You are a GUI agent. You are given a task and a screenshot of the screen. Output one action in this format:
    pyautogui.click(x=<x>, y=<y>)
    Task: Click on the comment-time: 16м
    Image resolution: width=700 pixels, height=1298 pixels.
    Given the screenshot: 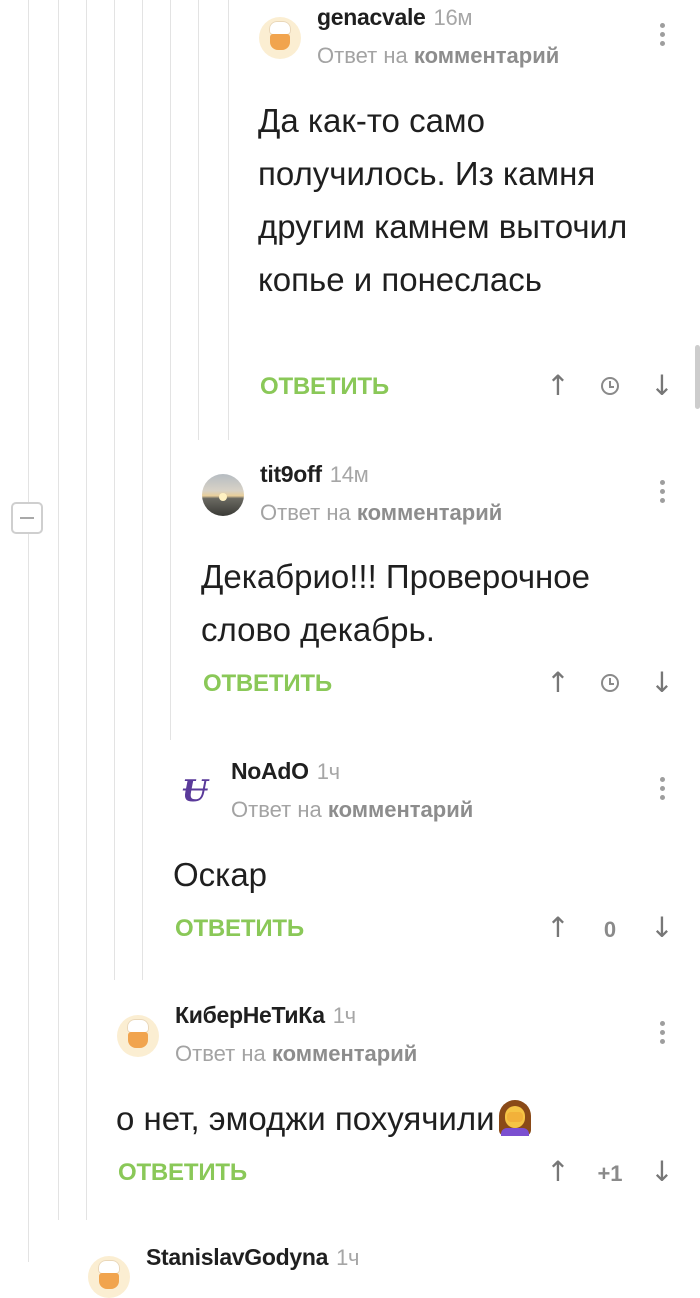 What is the action you would take?
    pyautogui.click(x=453, y=17)
    